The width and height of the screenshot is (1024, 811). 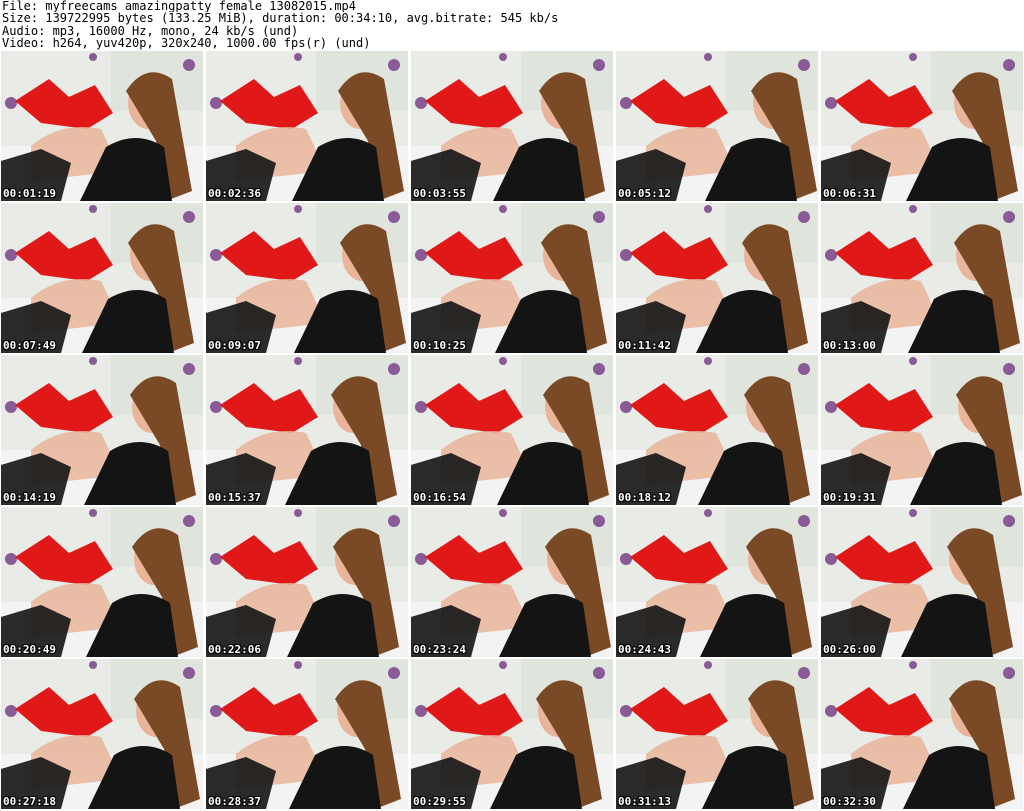 What do you see at coordinates (644, 345) in the screenshot?
I see `frame-timestamp: 00:11:42` at bounding box center [644, 345].